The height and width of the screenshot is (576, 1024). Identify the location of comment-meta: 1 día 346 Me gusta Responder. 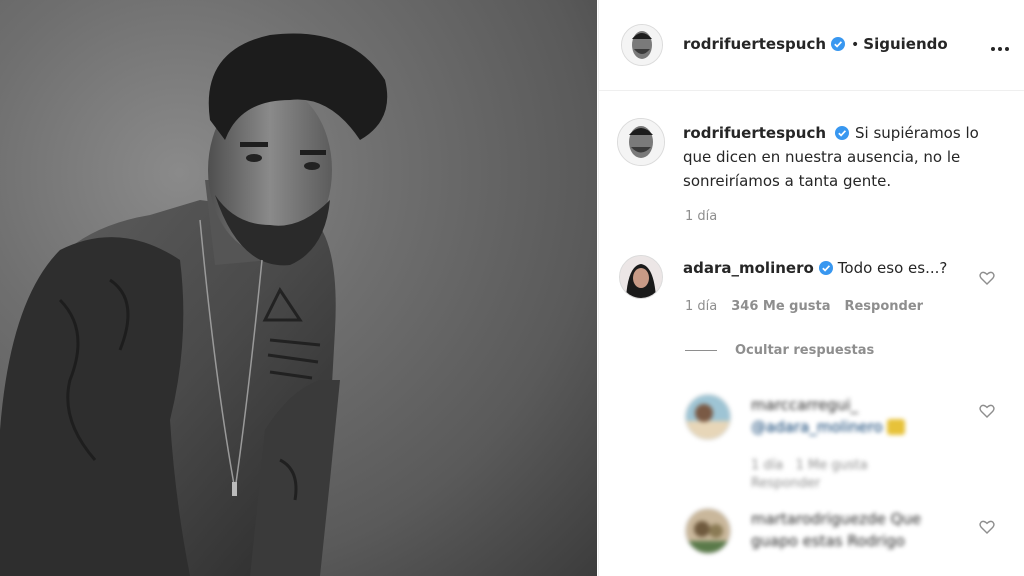
(811, 306).